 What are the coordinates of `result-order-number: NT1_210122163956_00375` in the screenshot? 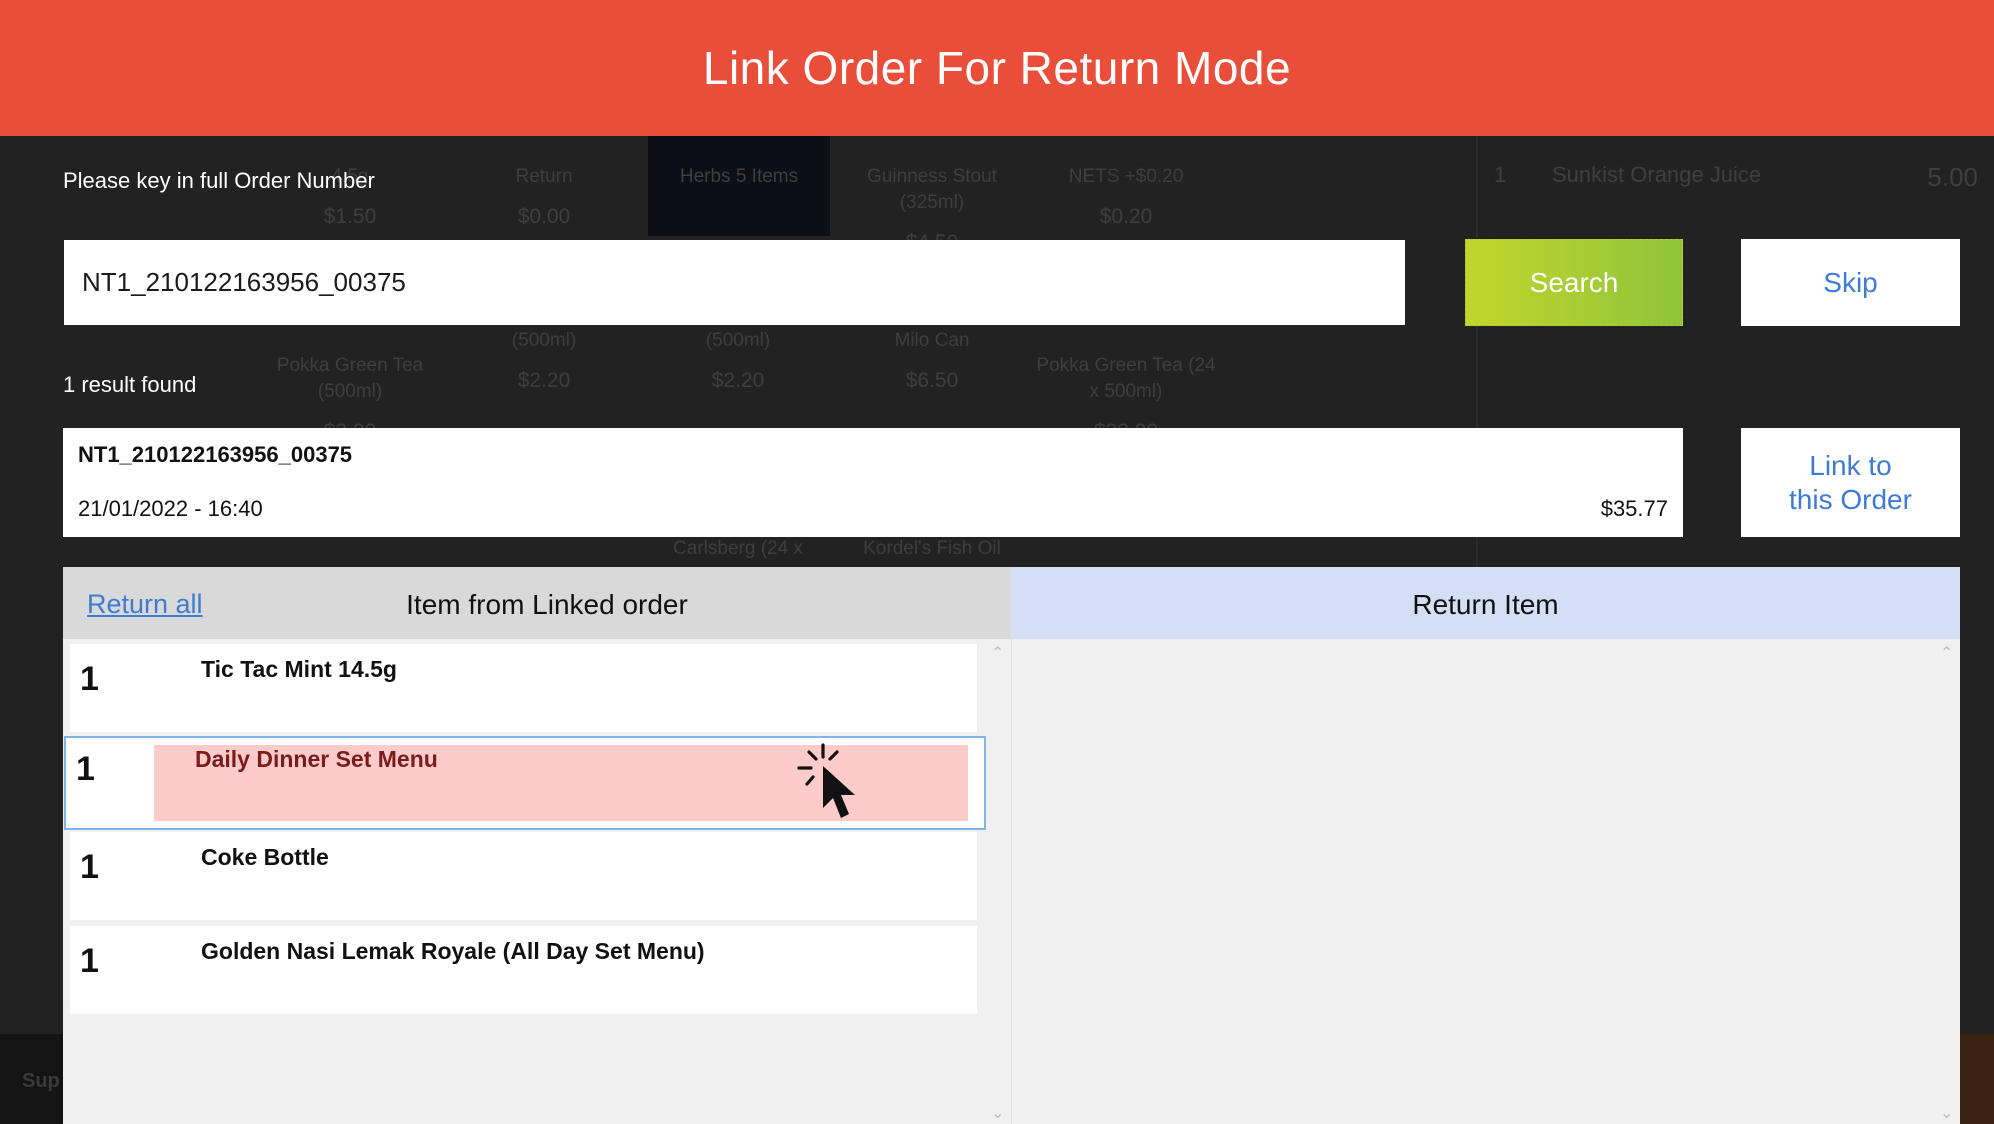 It's located at (215, 454).